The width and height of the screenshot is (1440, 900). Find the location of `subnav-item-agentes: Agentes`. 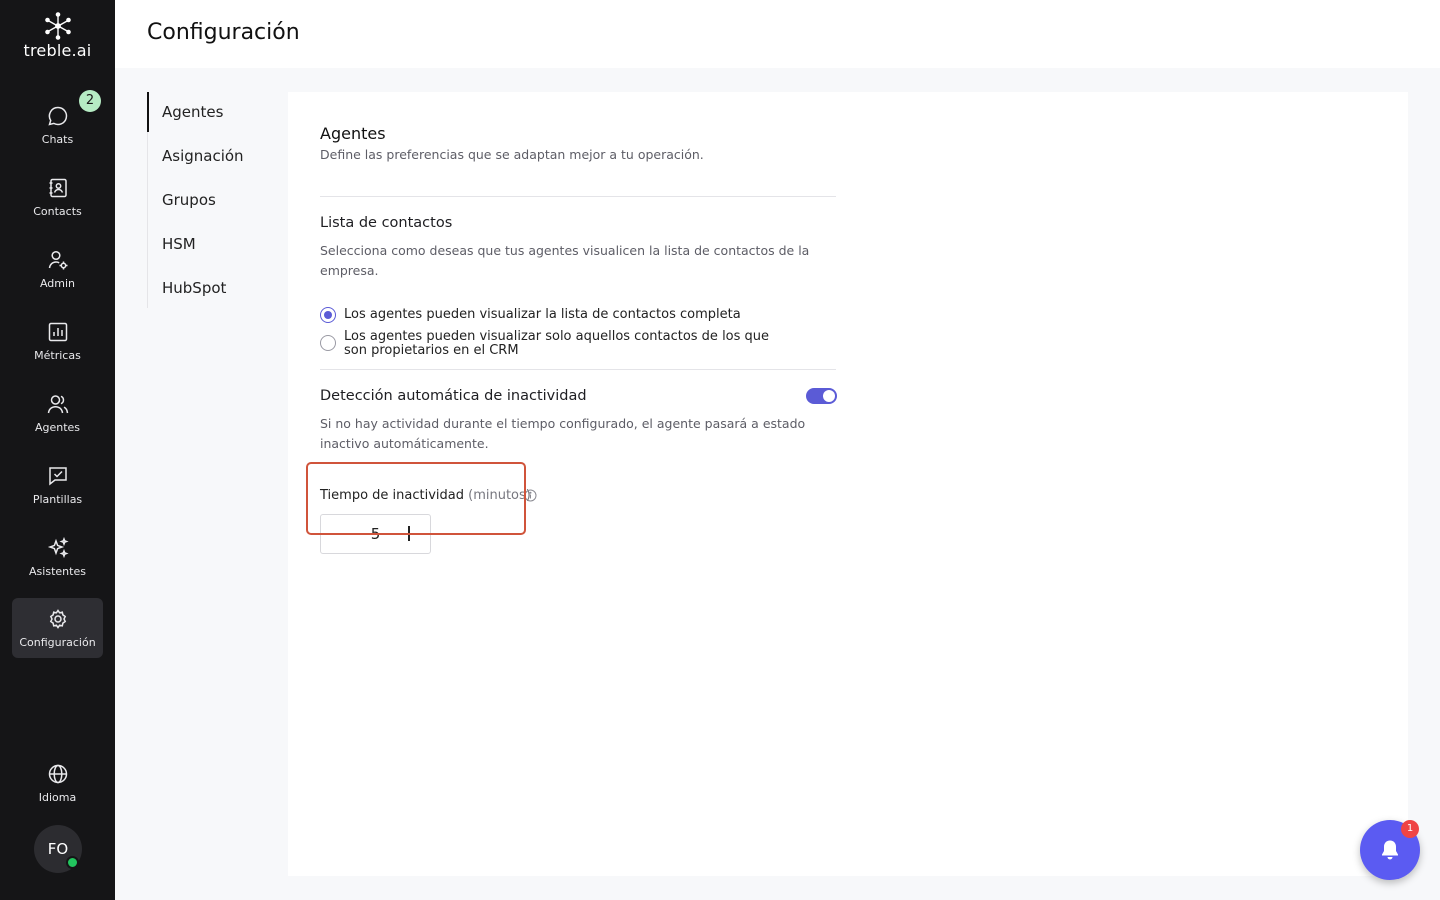

subnav-item-agentes: Agentes is located at coordinates (192, 112).